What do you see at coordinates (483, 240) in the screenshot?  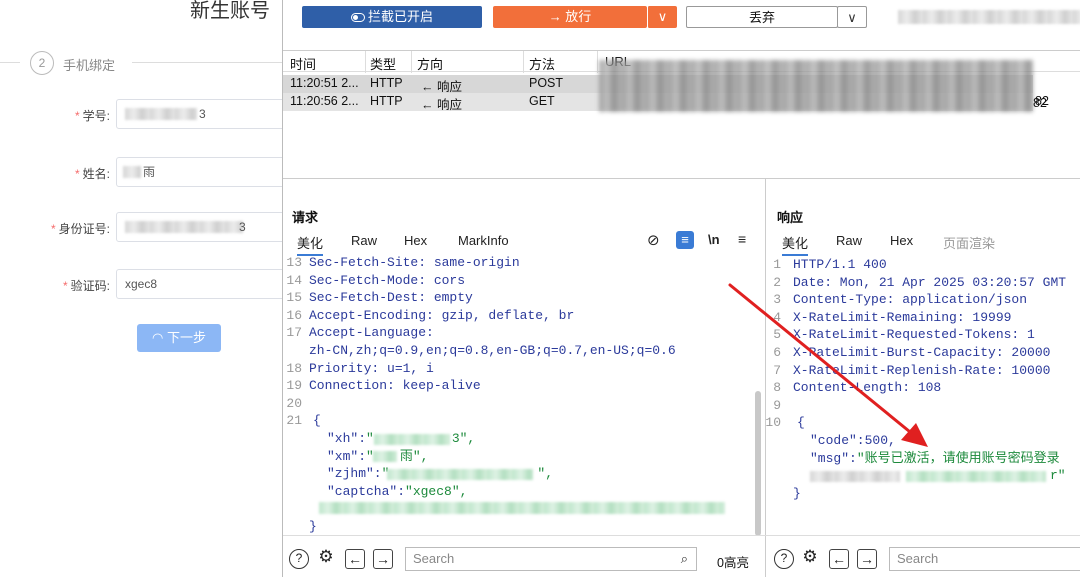 I see `tab-markinfo: MarkInfo` at bounding box center [483, 240].